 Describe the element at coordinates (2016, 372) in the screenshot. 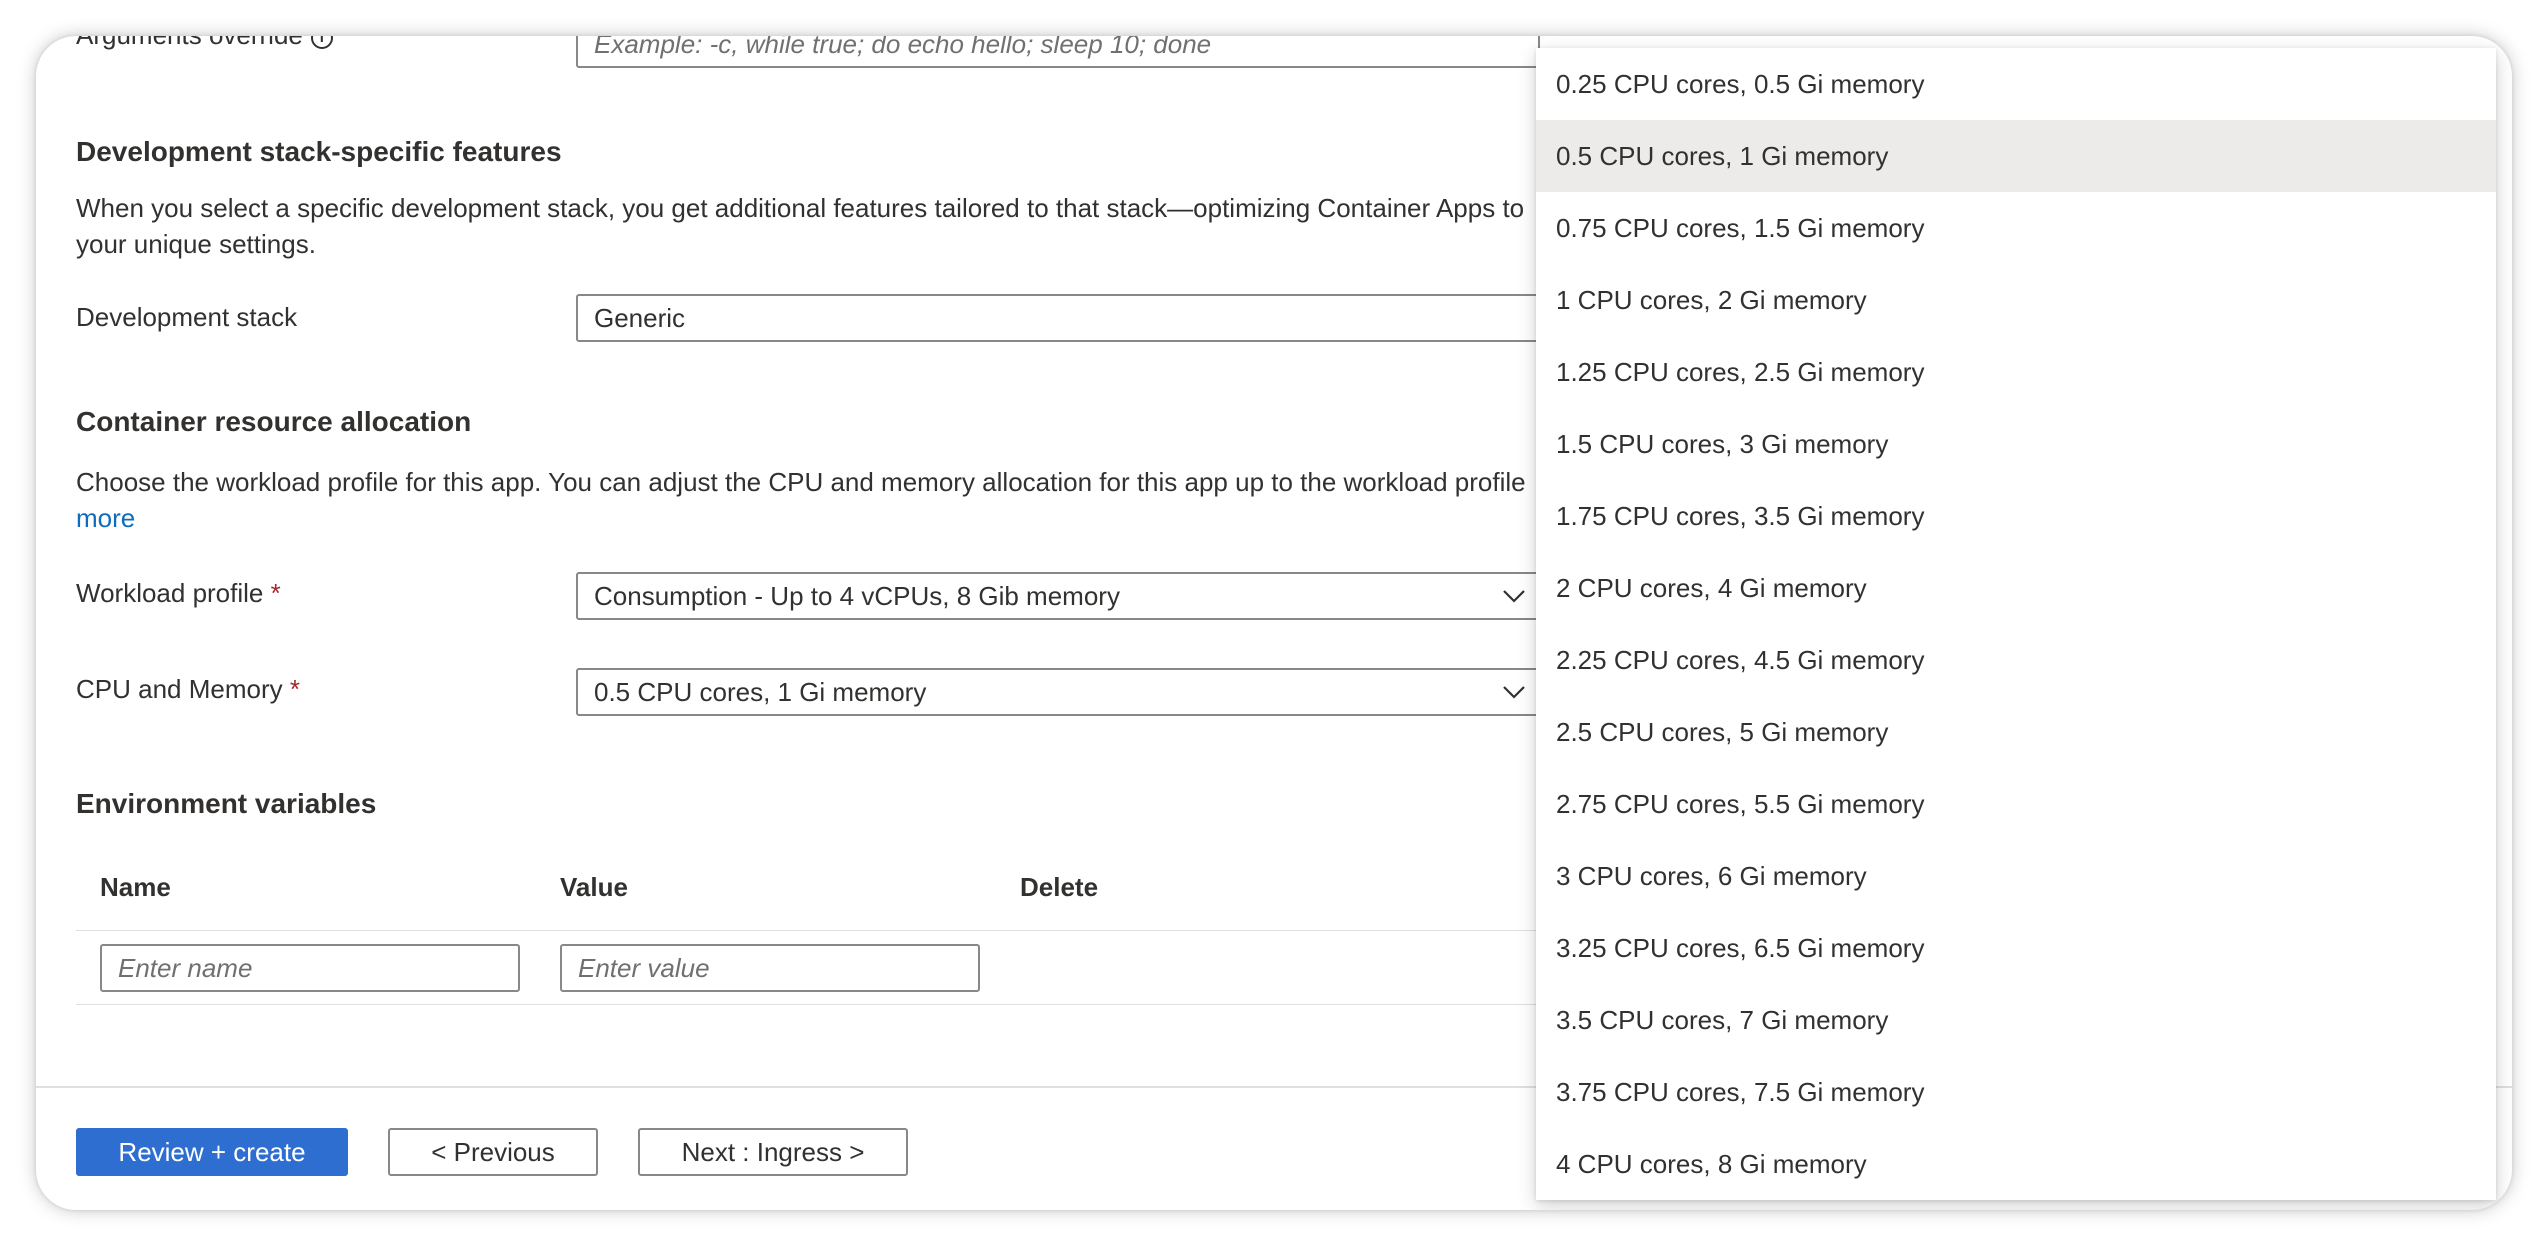

I see `dropdown-option: 1.25 CPU cores, 2.5 Gi memory` at that location.